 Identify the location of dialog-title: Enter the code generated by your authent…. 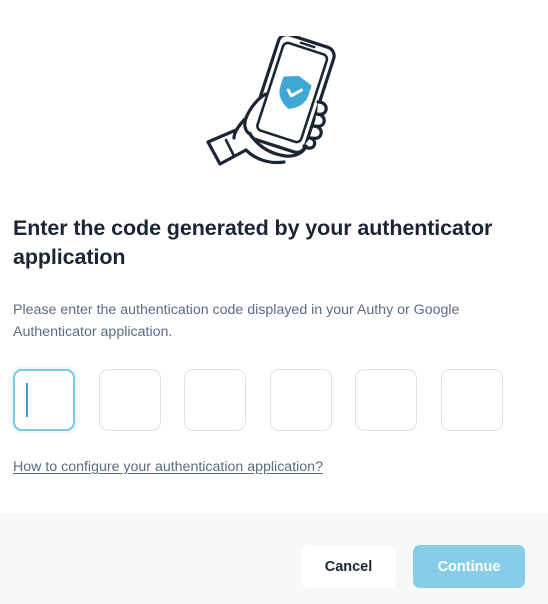
(253, 242).